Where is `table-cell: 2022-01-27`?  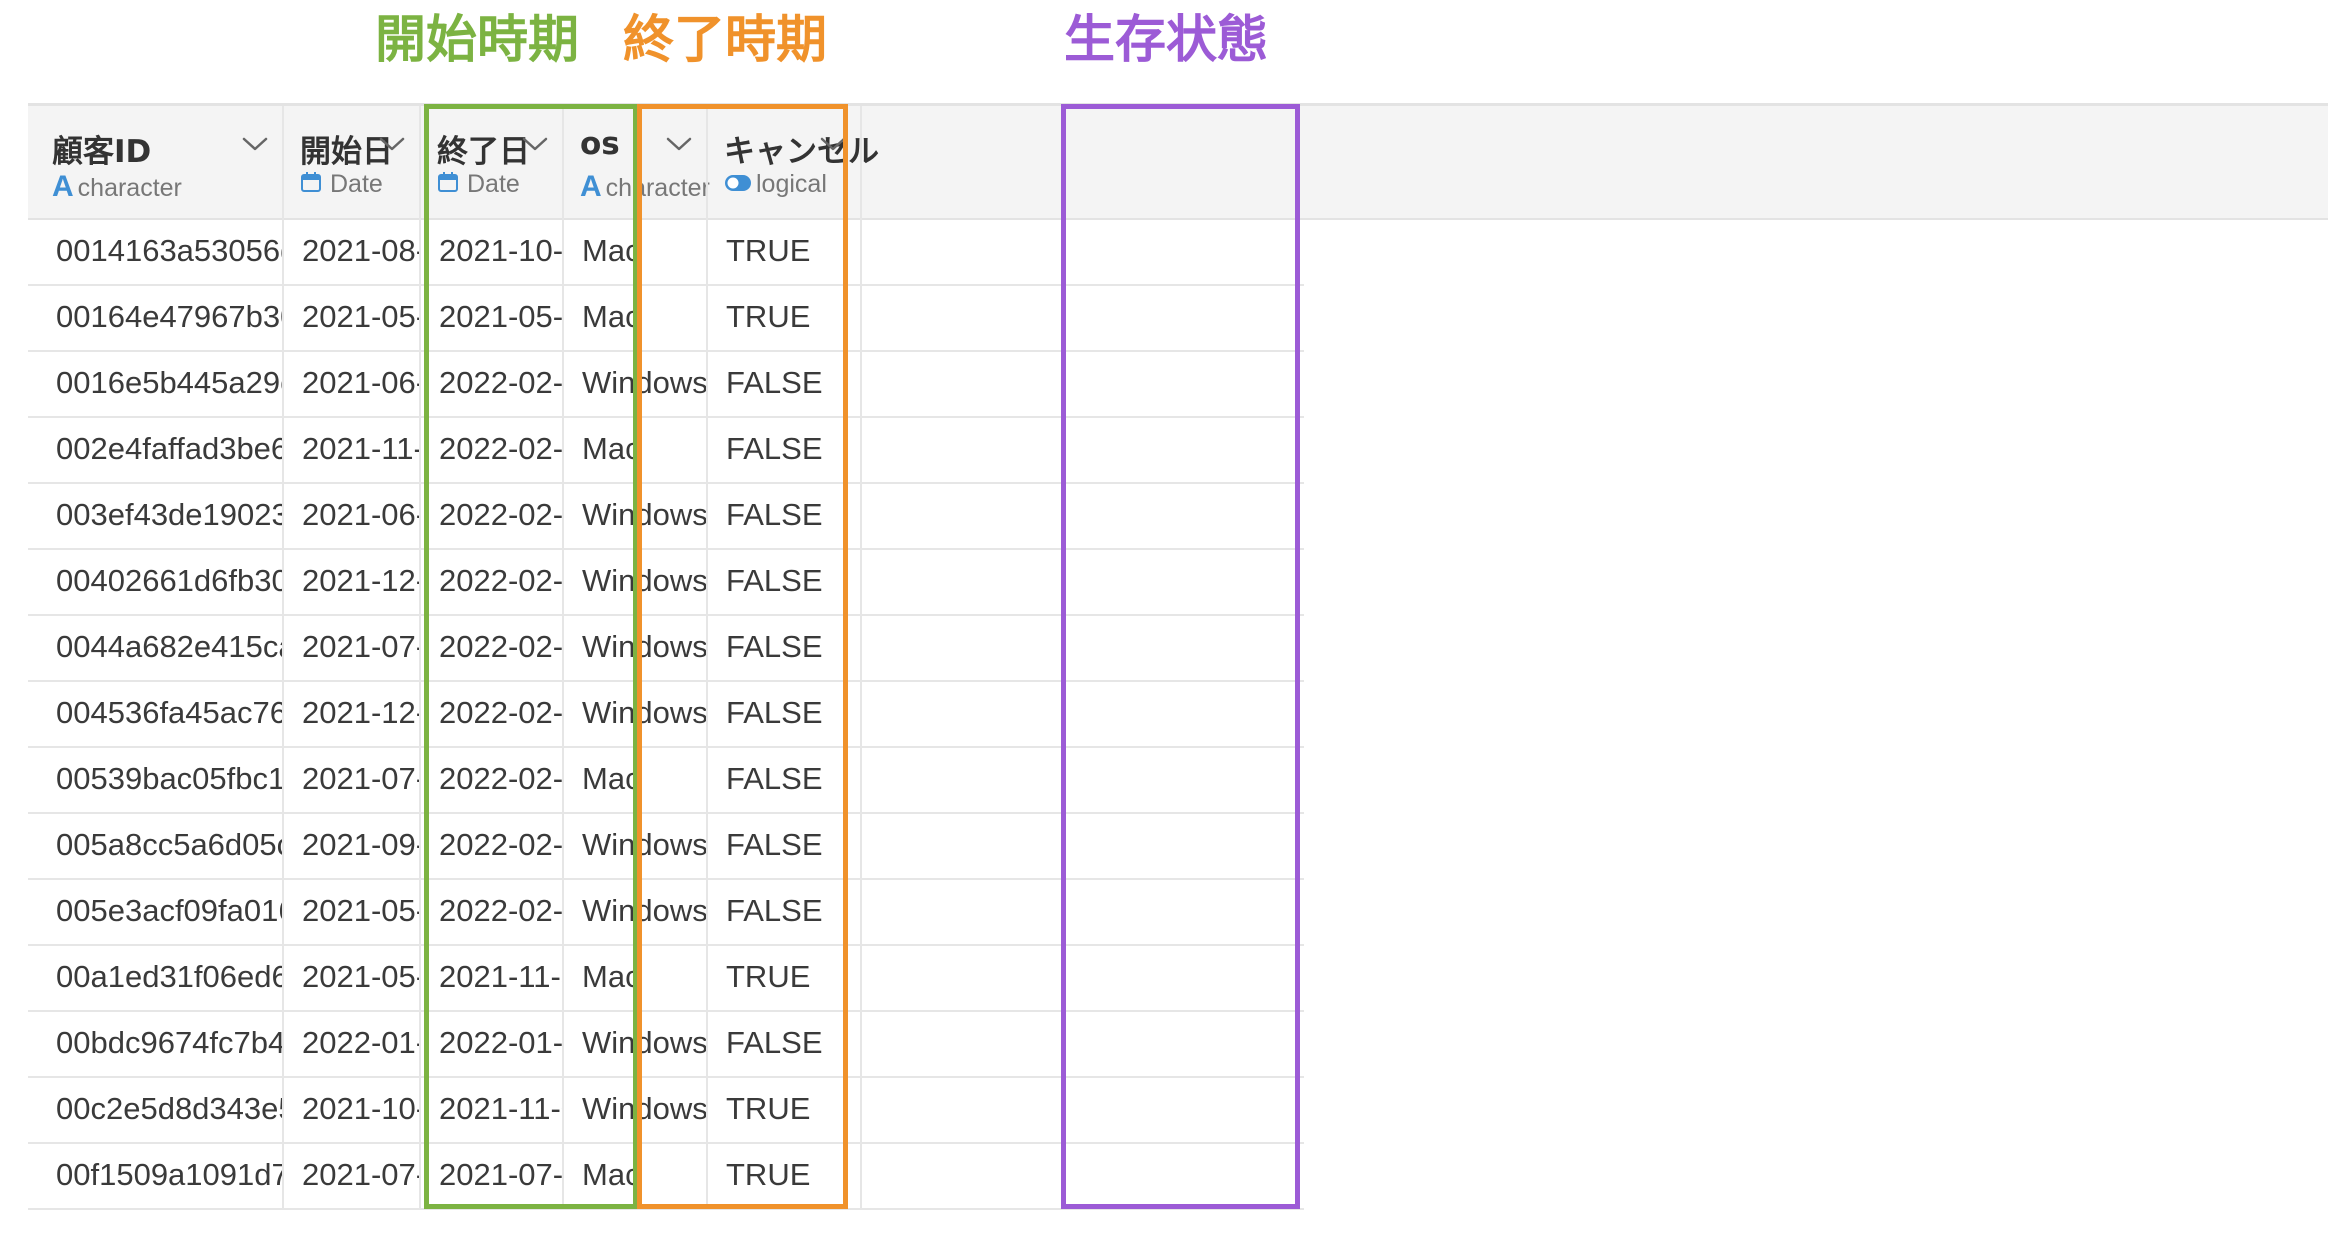
table-cell: 2022-01-27 is located at coordinates (360, 1043).